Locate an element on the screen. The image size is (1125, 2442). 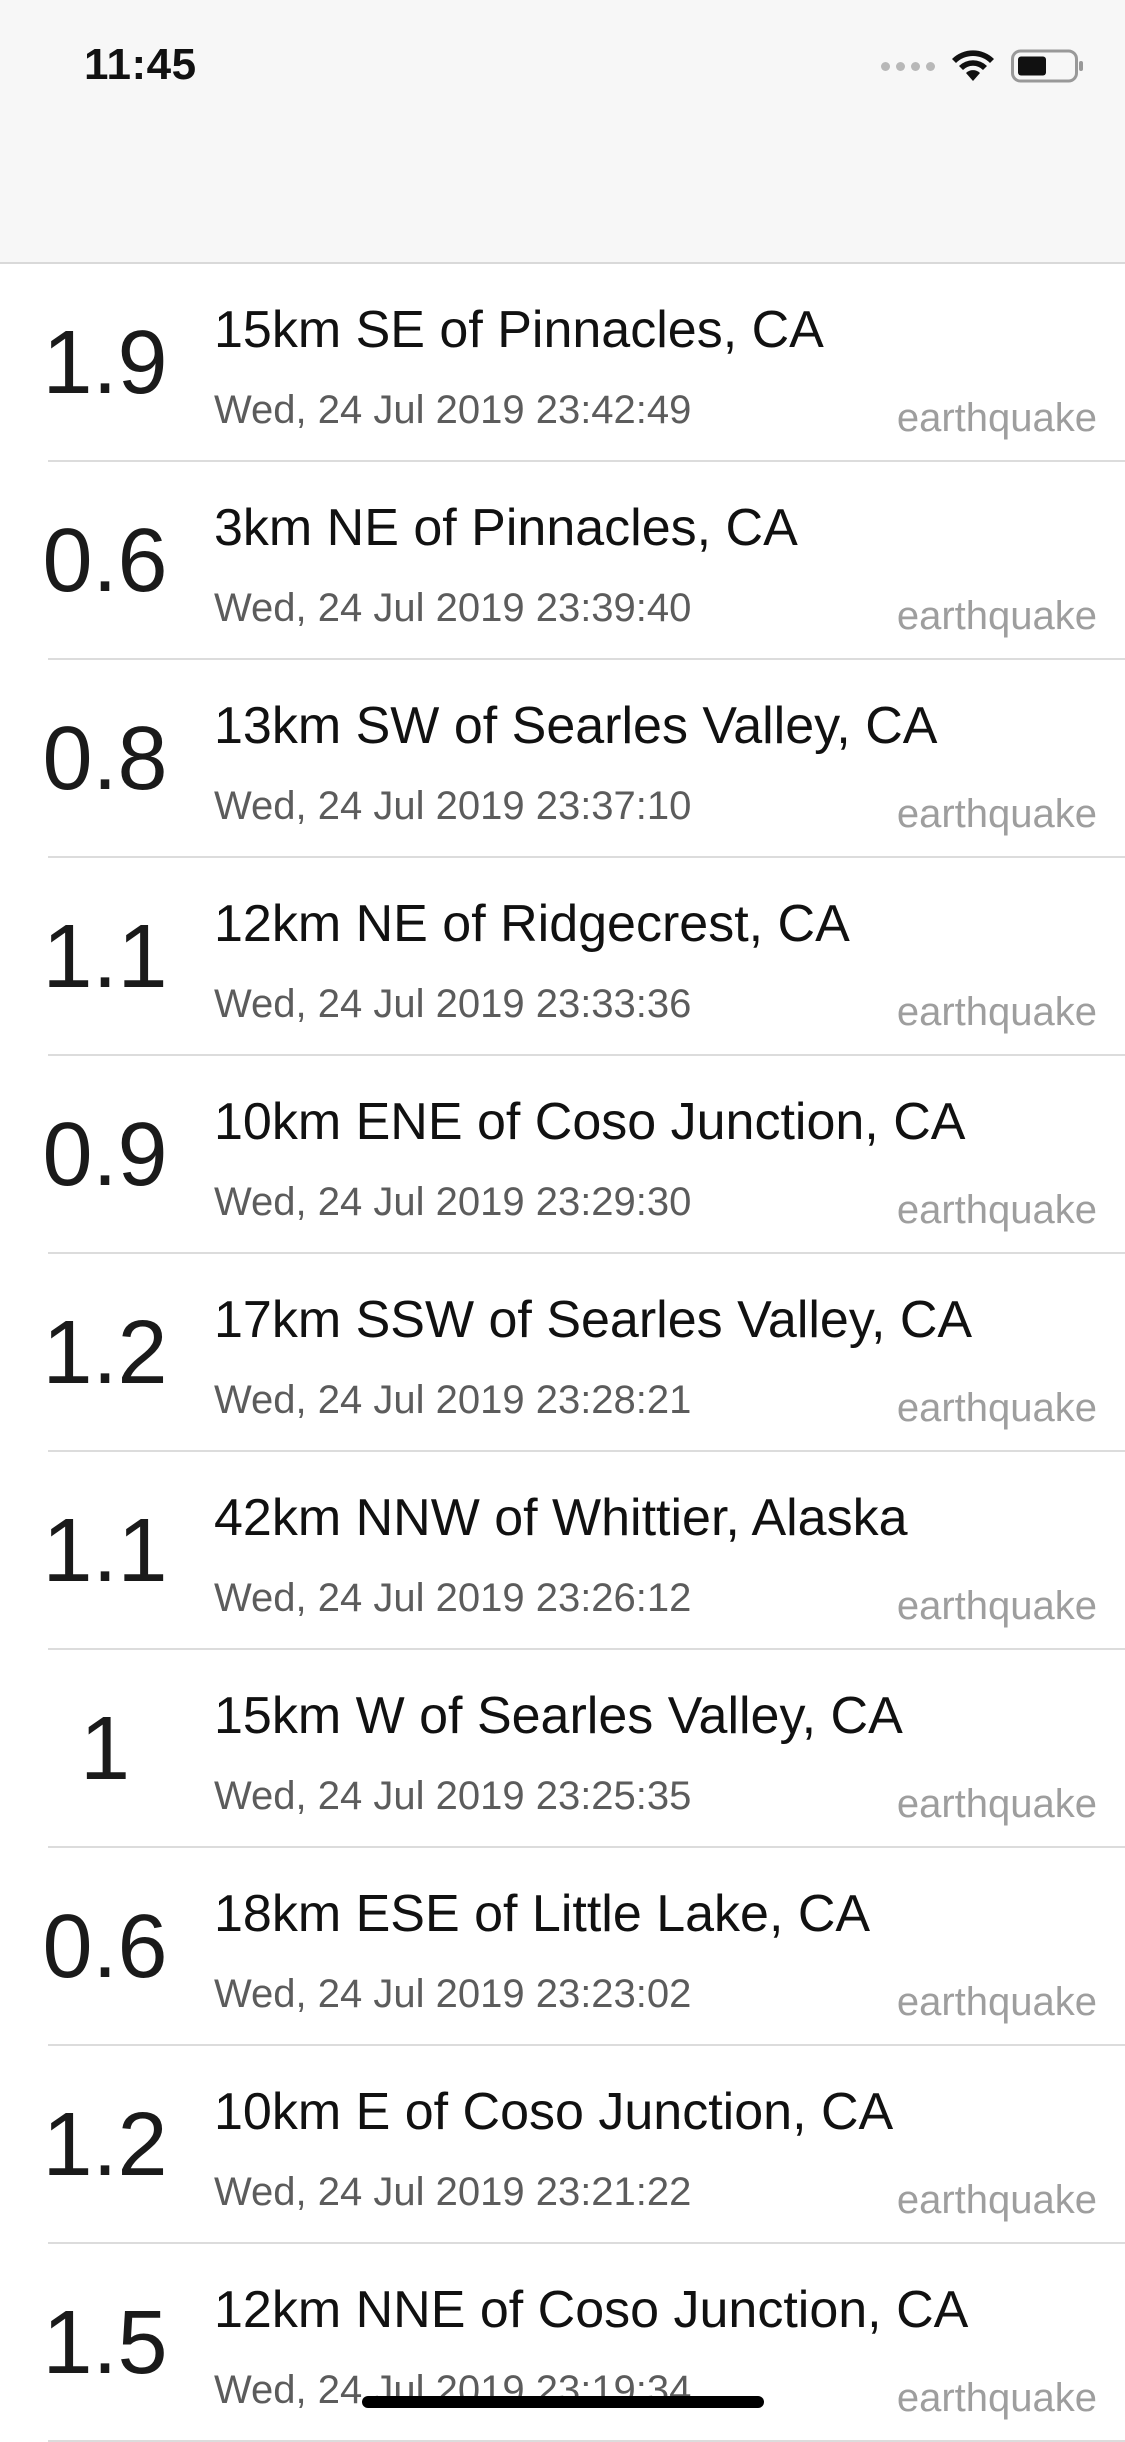
place-title: 18km ESE of Little Lake, CA is located at coordinates (542, 1914).